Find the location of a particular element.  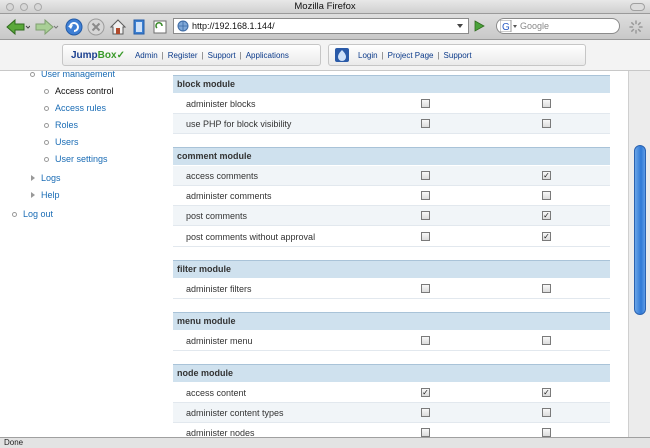

vertical-scrollbar is located at coordinates (639, 254).